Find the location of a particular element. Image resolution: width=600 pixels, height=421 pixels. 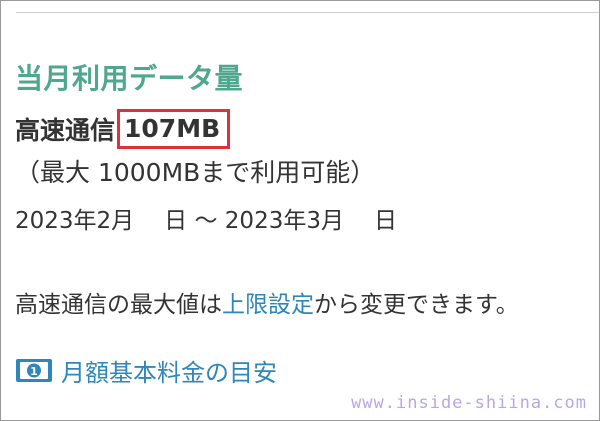

usage-label: 高速通信 is located at coordinates (65, 130).